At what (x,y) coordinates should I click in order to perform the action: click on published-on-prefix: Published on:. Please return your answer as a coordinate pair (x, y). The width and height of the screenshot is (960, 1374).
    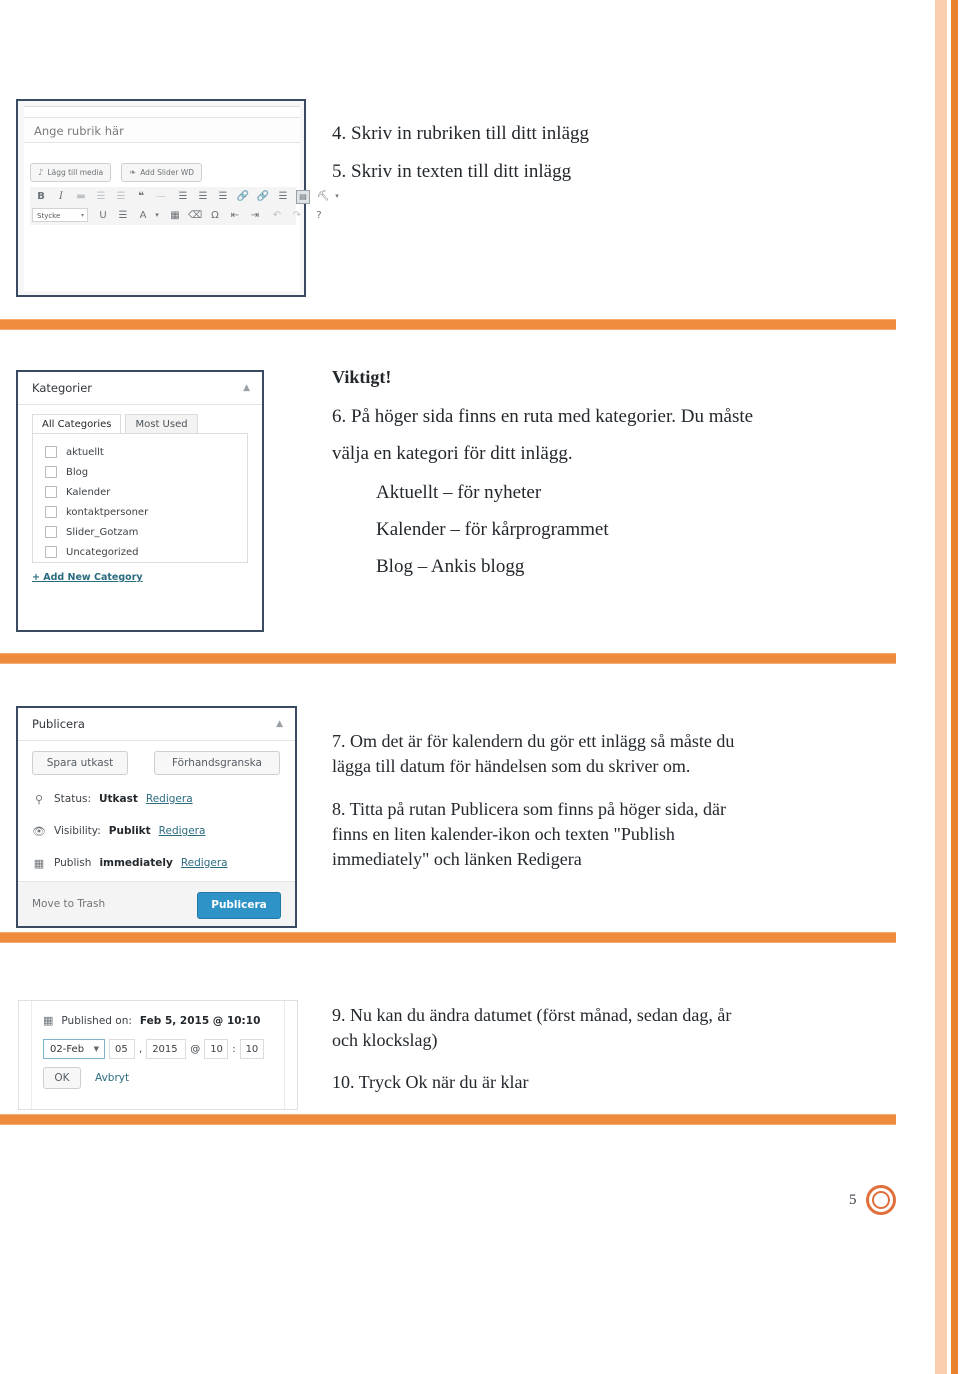
    Looking at the image, I should click on (96, 1020).